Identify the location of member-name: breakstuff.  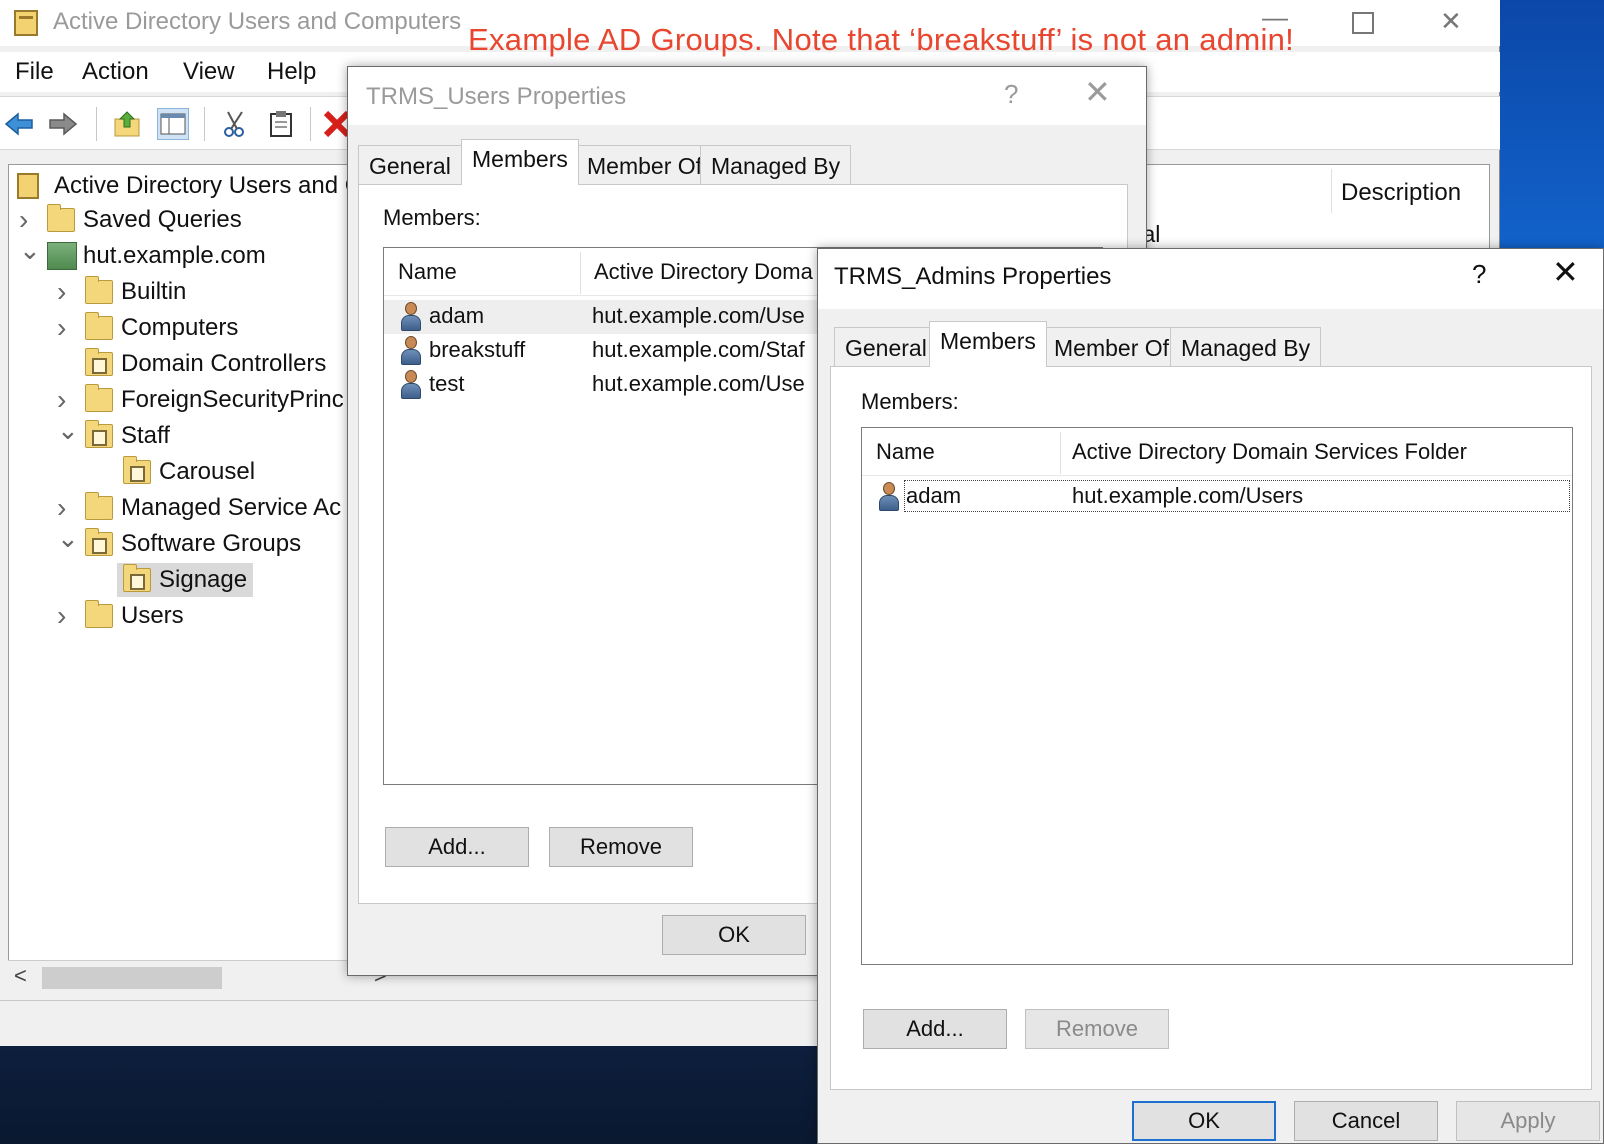
(477, 349).